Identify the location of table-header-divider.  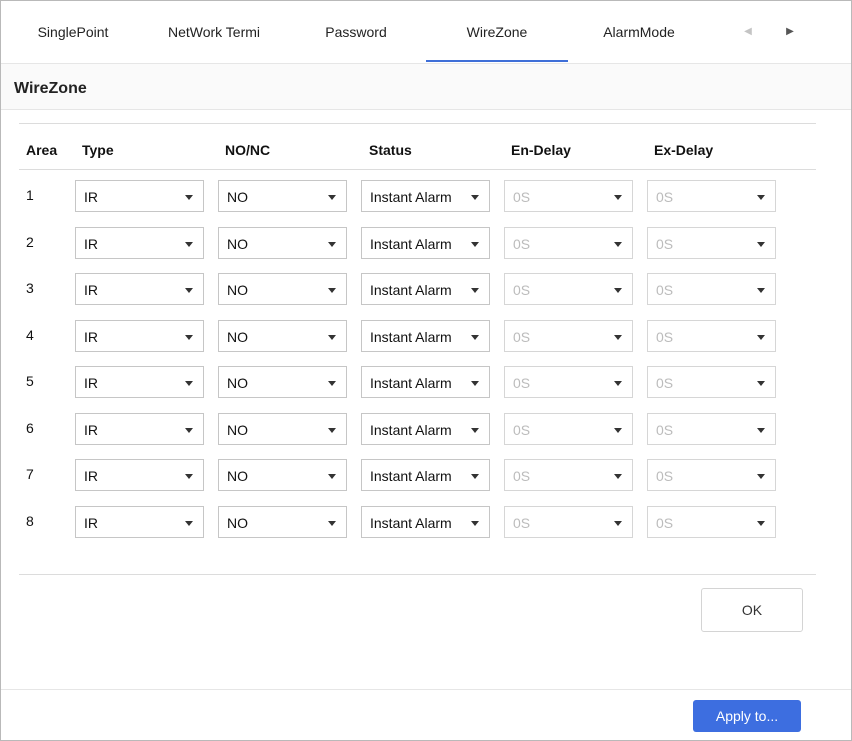
(417, 169).